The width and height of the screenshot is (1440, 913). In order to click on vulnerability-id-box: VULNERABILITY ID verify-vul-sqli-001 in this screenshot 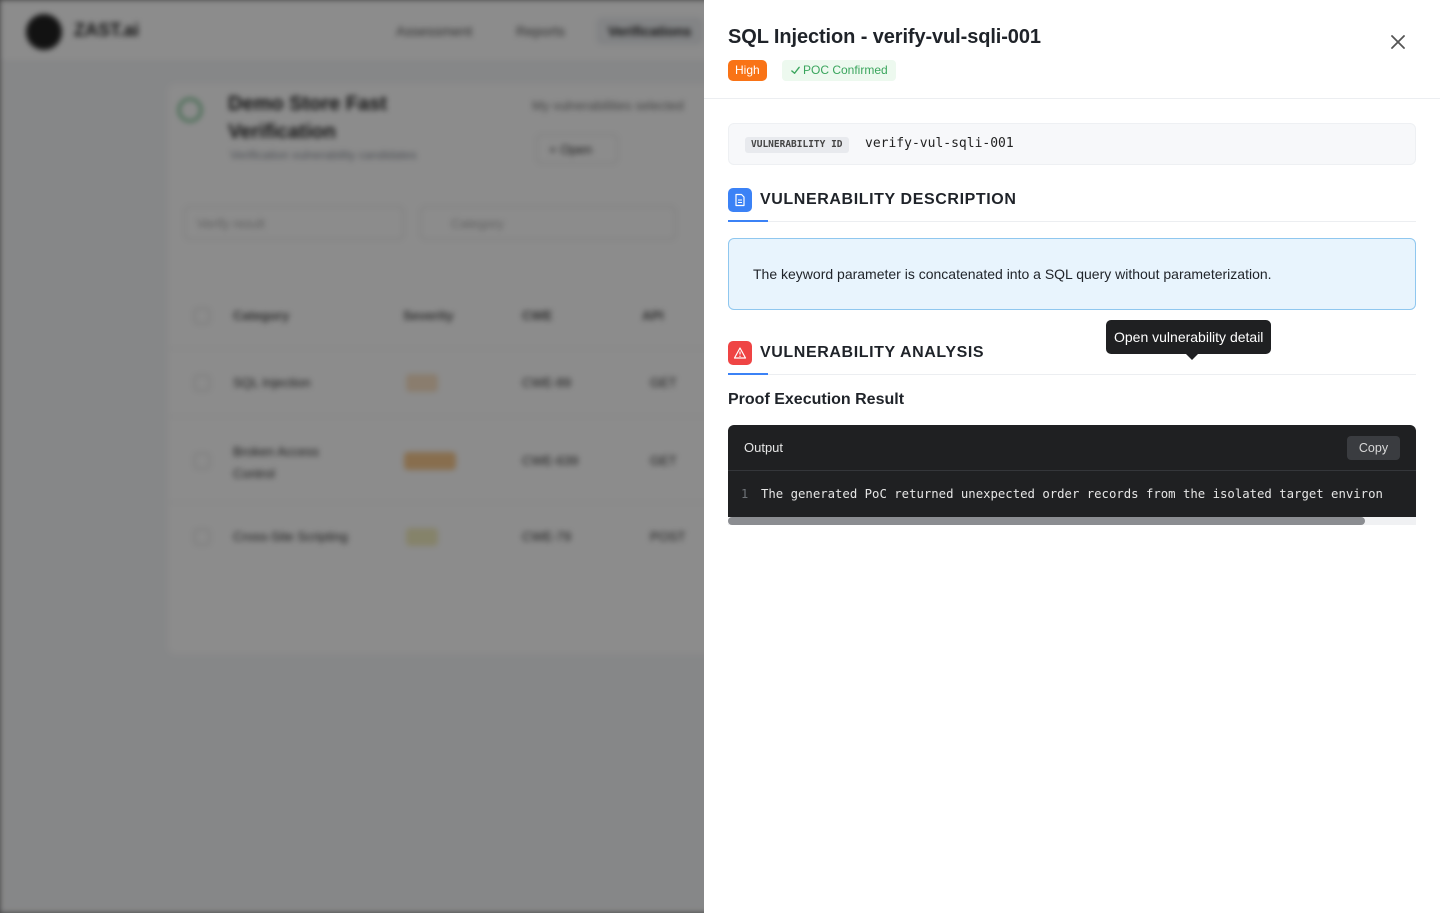, I will do `click(1072, 144)`.